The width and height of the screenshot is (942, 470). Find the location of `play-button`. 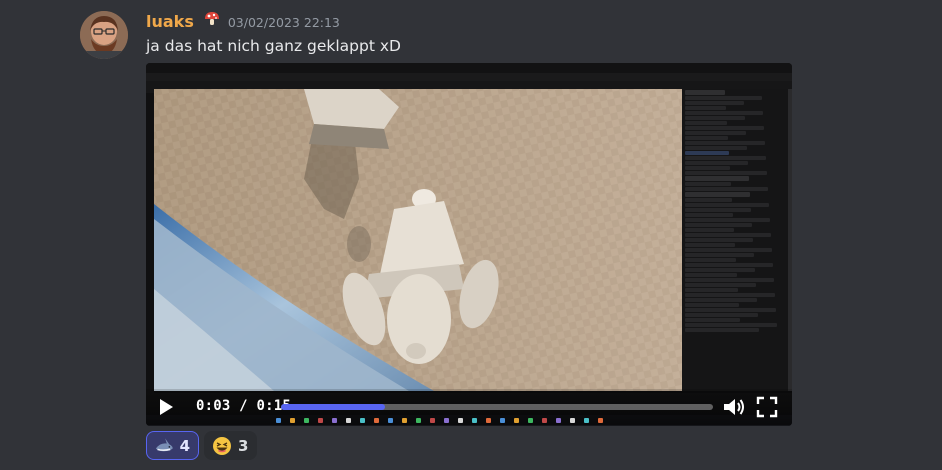

play-button is located at coordinates (166, 407).